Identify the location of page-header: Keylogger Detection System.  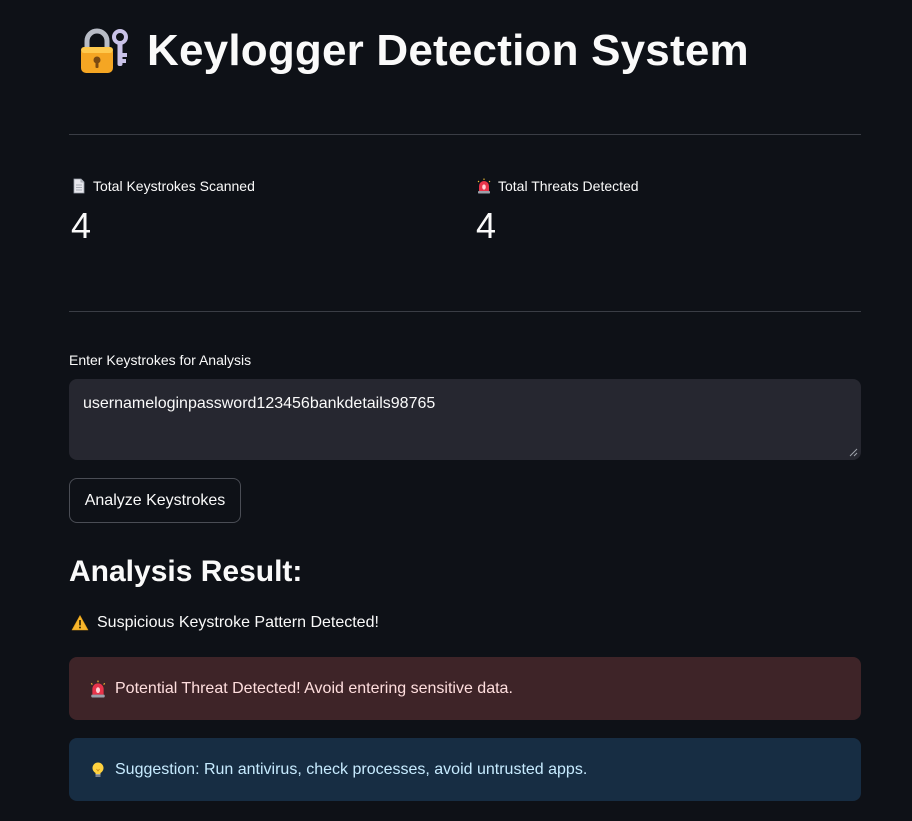
(413, 51).